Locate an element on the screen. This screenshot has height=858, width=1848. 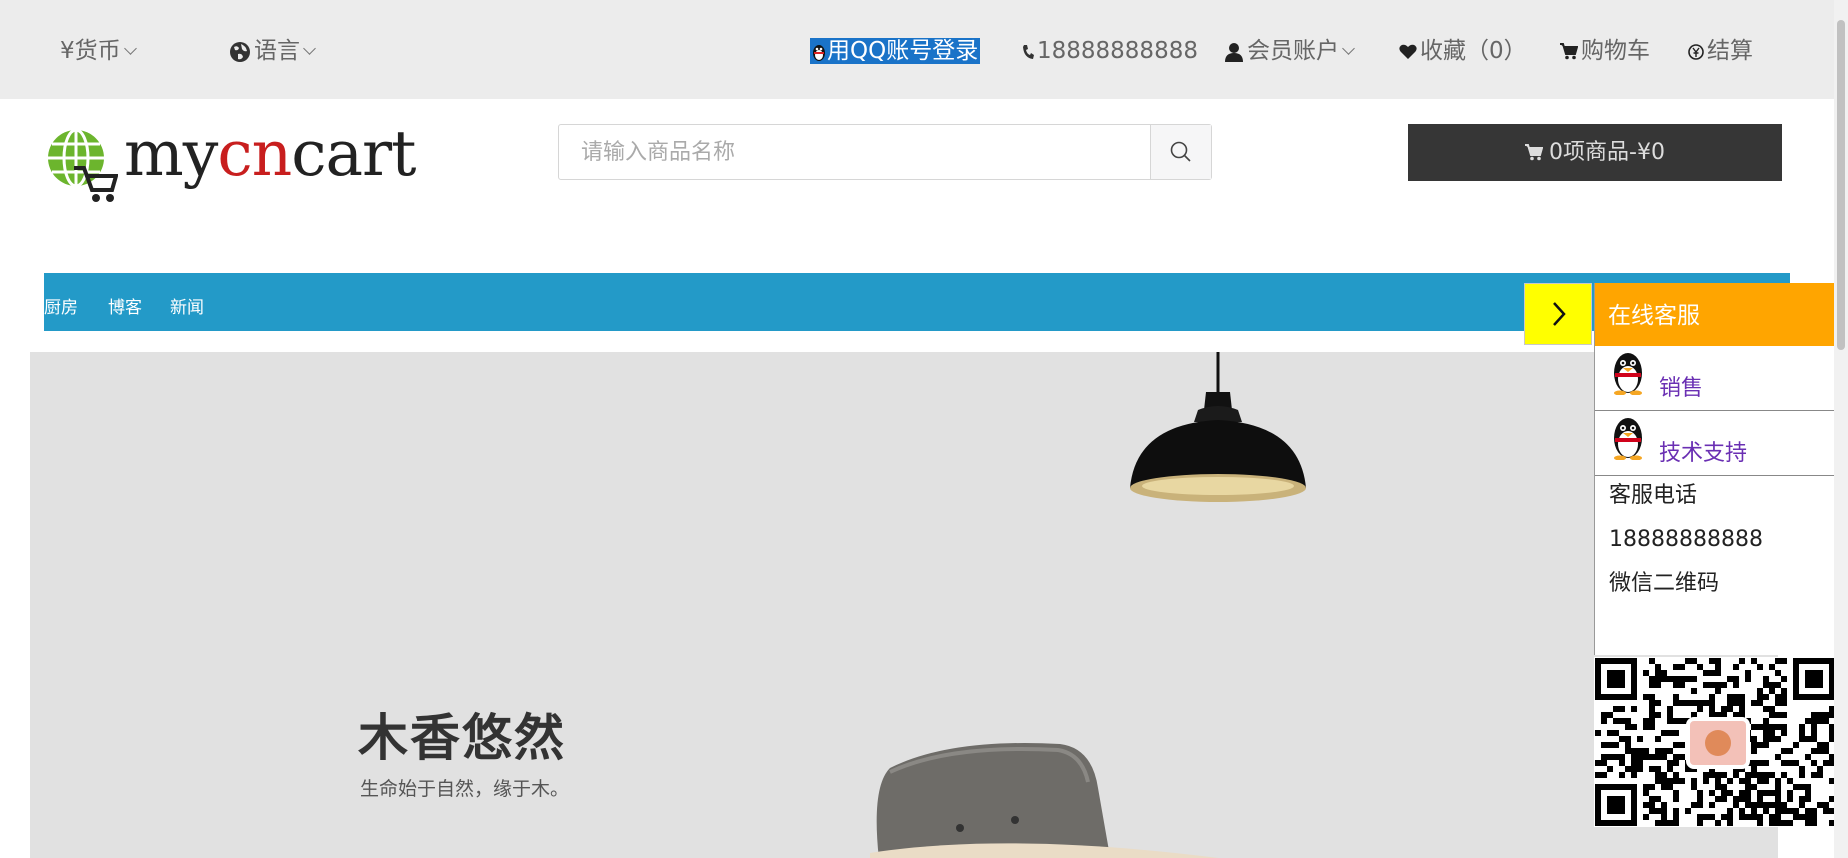
checkout-link: 结算 is located at coordinates (1720, 51).